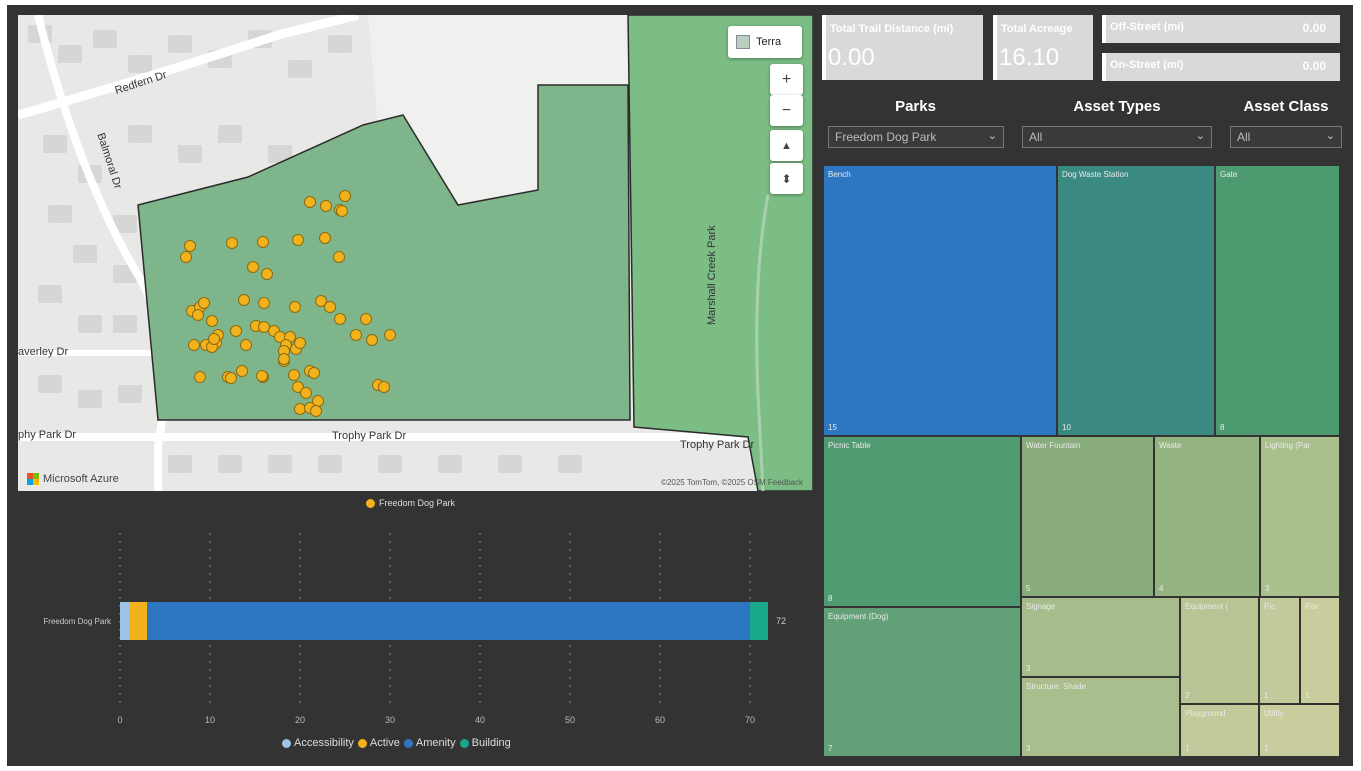 This screenshot has width=1361, height=771. Describe the element at coordinates (1219, 650) in the screenshot. I see `treemap-tile-equipment: Equipment (2` at that location.